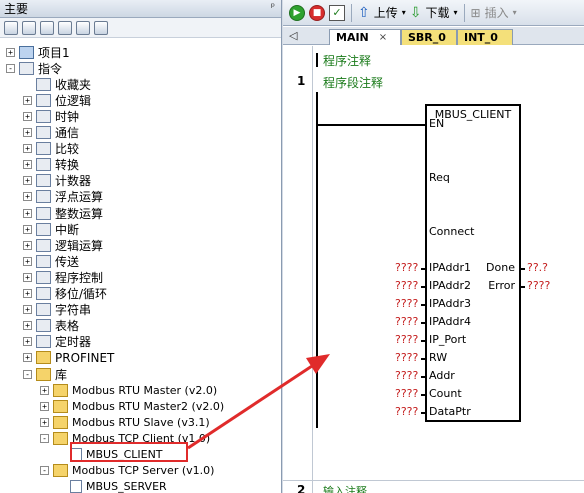 This screenshot has height=493, width=584. Describe the element at coordinates (436, 123) in the screenshot. I see `block-input-pin: EN` at that location.